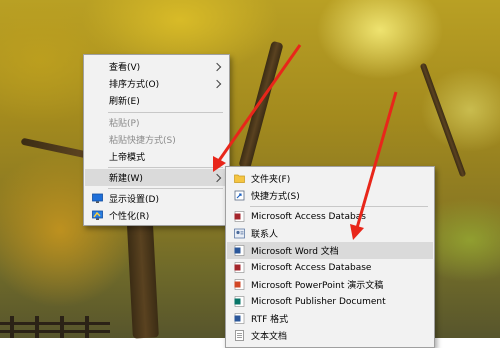 Image resolution: width=500 pixels, height=348 pixels. Describe the element at coordinates (97, 198) in the screenshot. I see `display-settings-icon` at that location.